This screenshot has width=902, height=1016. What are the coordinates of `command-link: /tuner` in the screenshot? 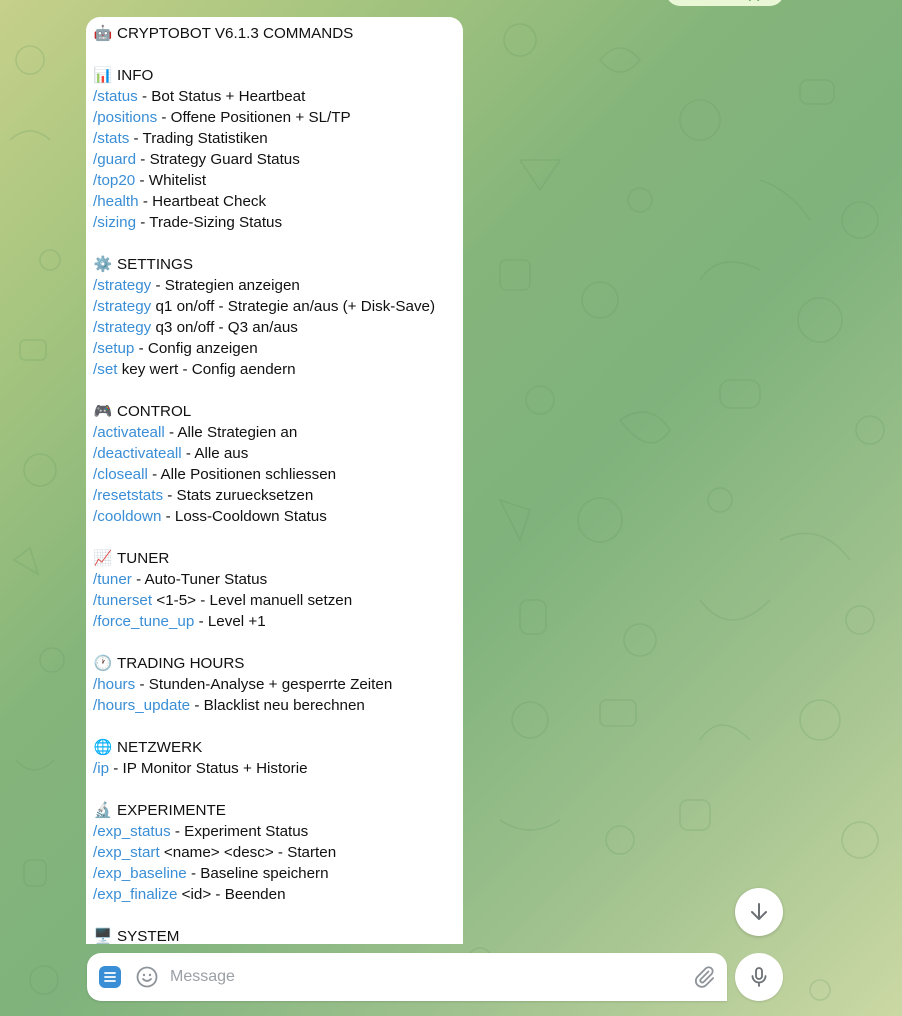 It's located at (112, 579).